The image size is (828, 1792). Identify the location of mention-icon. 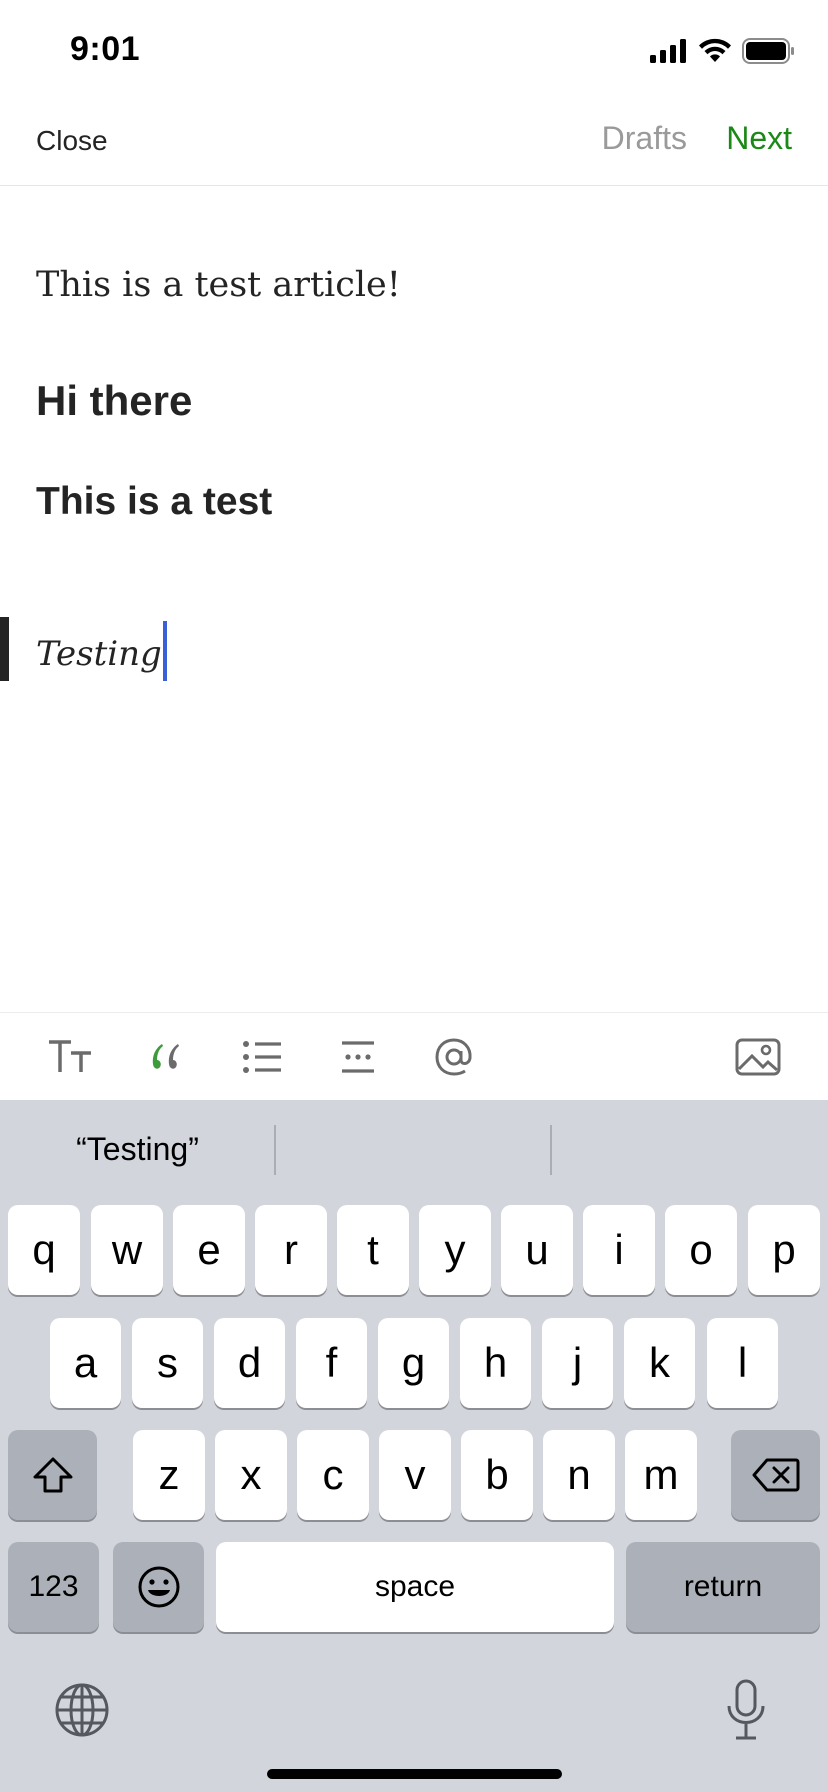
(454, 1057).